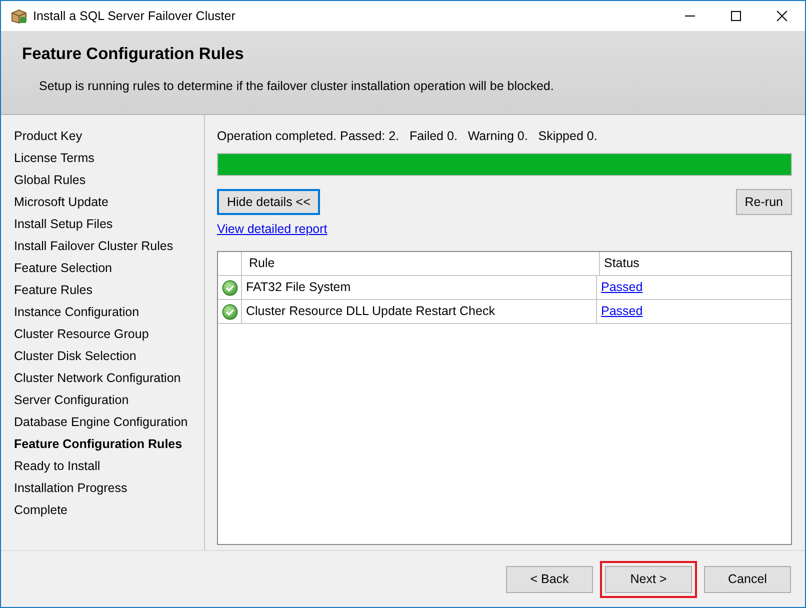 The height and width of the screenshot is (608, 806). Describe the element at coordinates (109, 246) in the screenshot. I see `sidebar-item: Install Failover Cluster Rules` at that location.